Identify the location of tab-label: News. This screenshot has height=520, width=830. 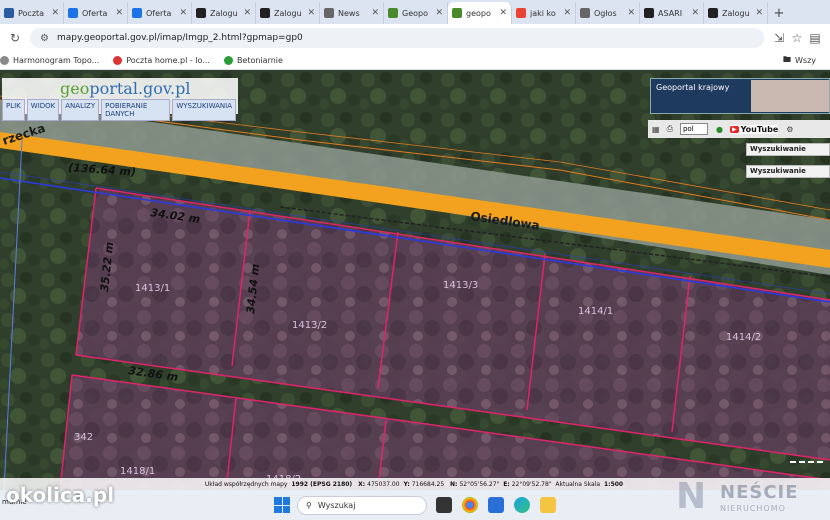
(349, 13).